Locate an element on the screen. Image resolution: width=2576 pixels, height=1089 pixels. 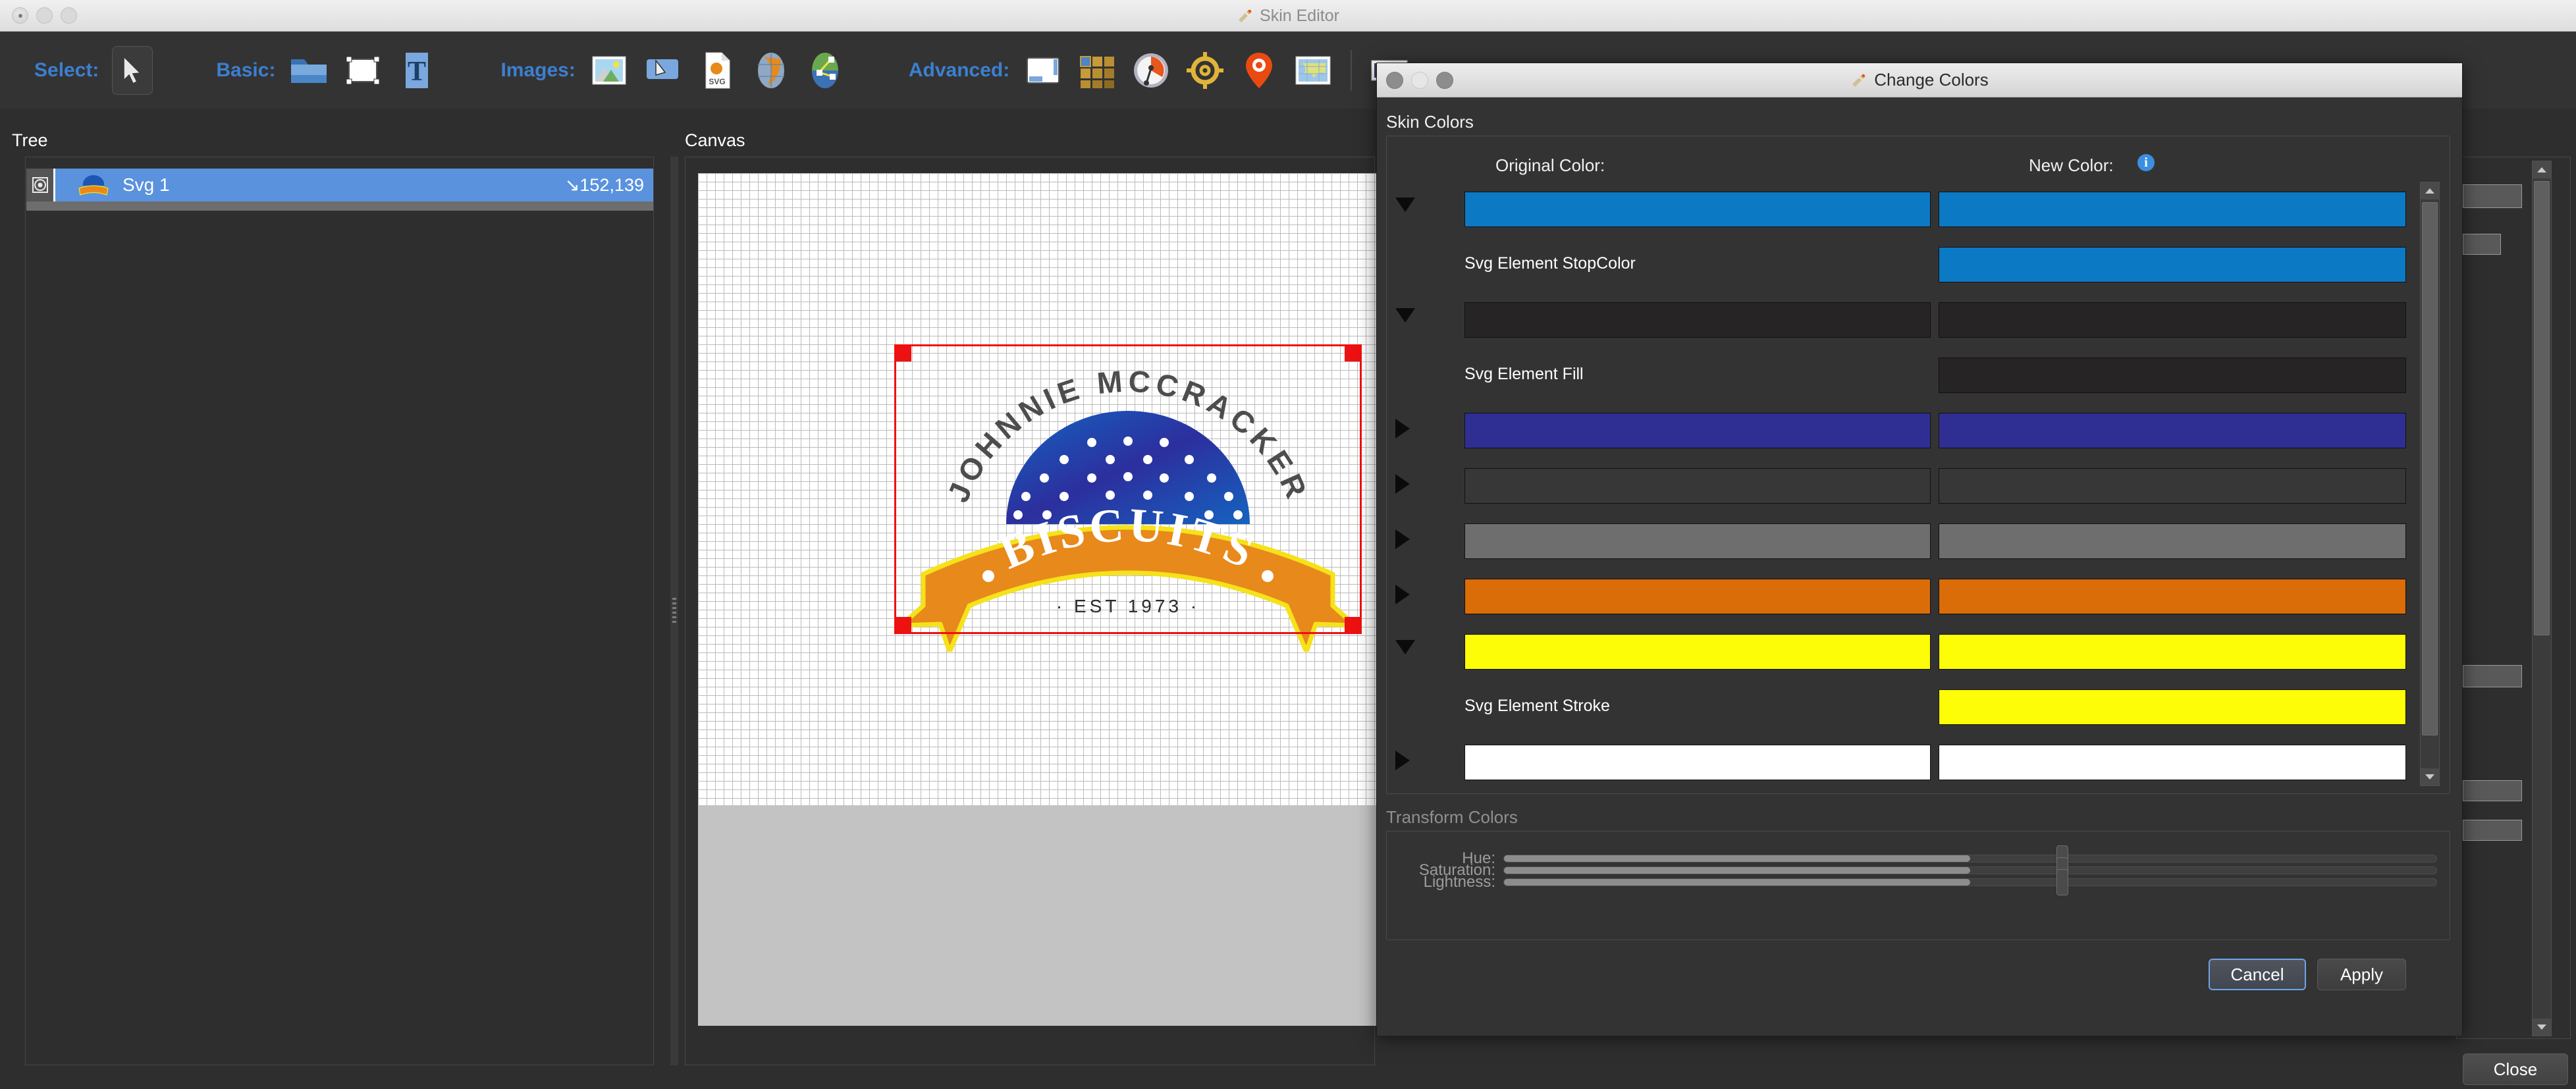
arrow-cursor-icon is located at coordinates (132, 70).